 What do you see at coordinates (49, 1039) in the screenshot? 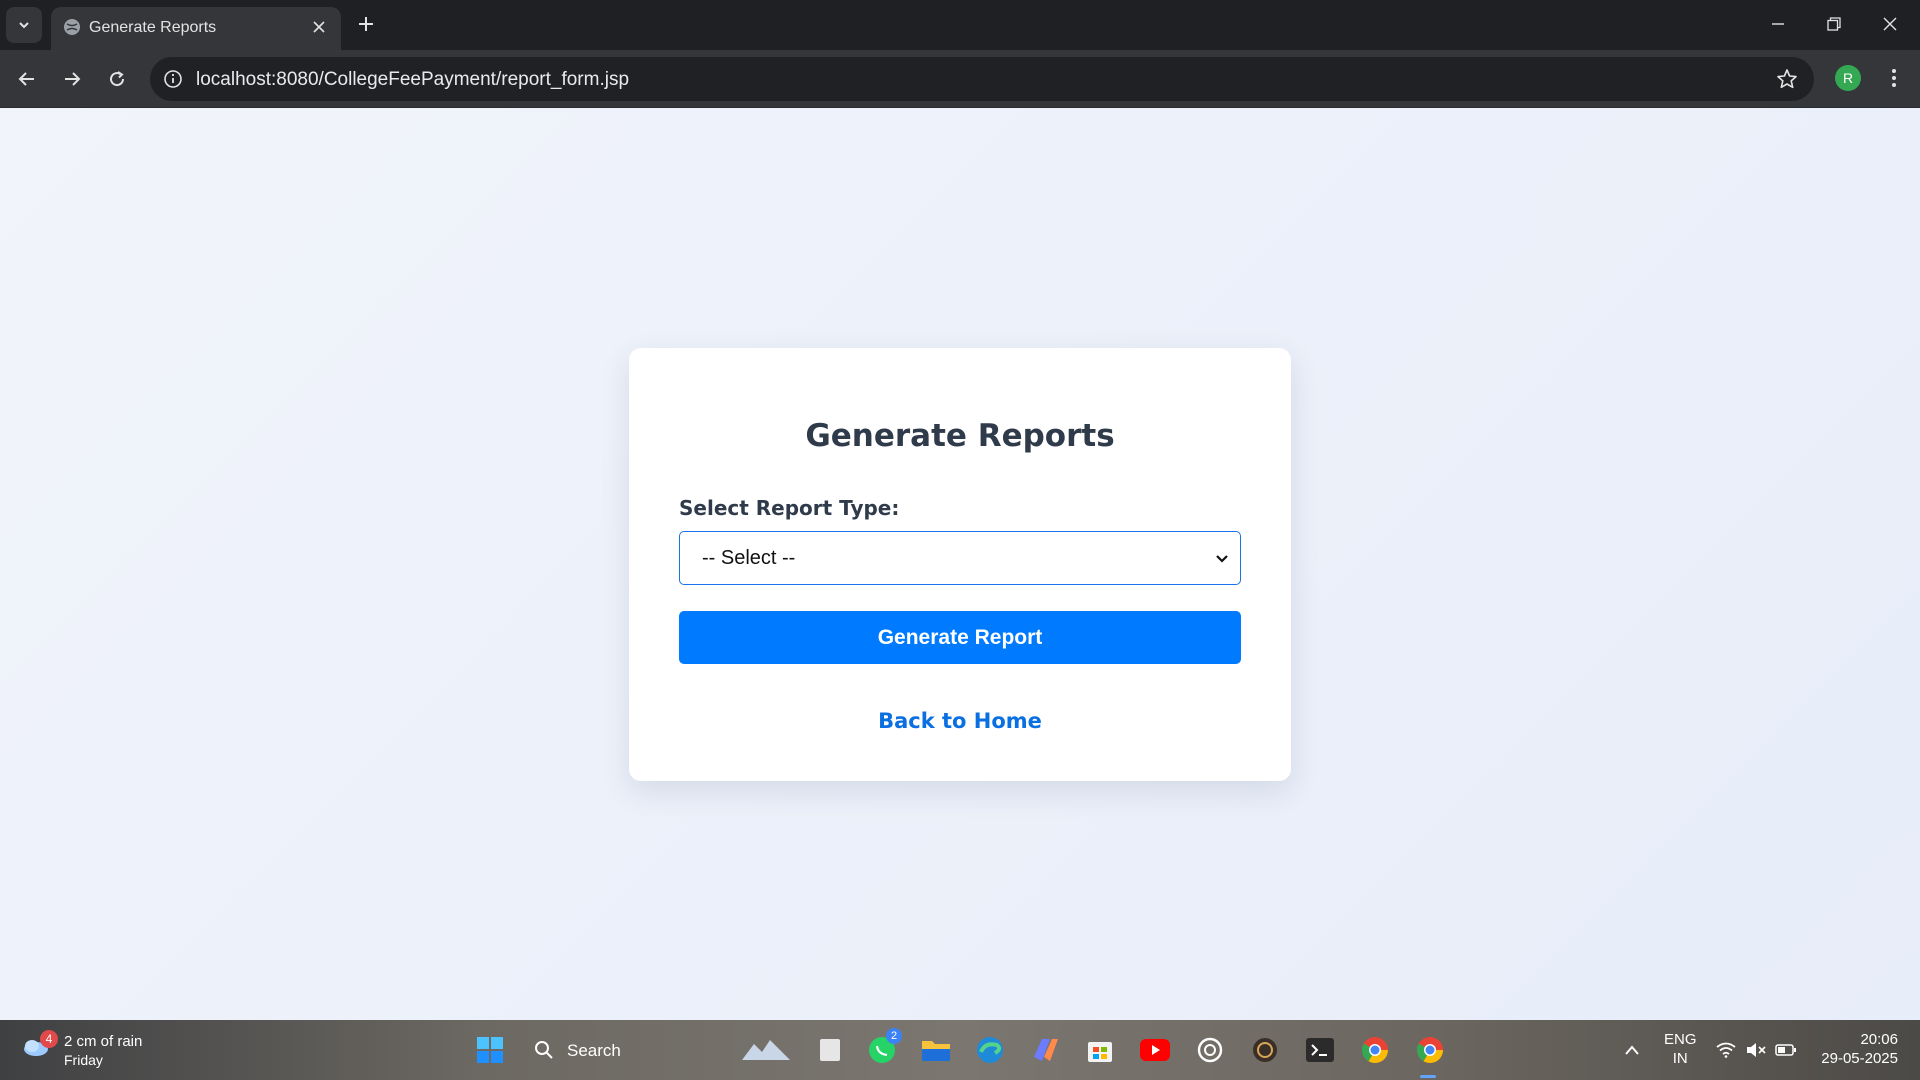
I see `weather-badge: 4` at bounding box center [49, 1039].